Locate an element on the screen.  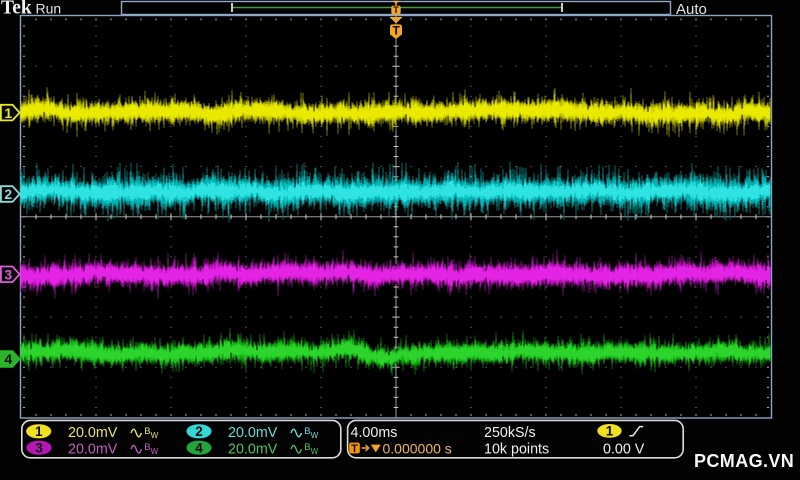
svg-text: 4.00ms is located at coordinates (374, 433).